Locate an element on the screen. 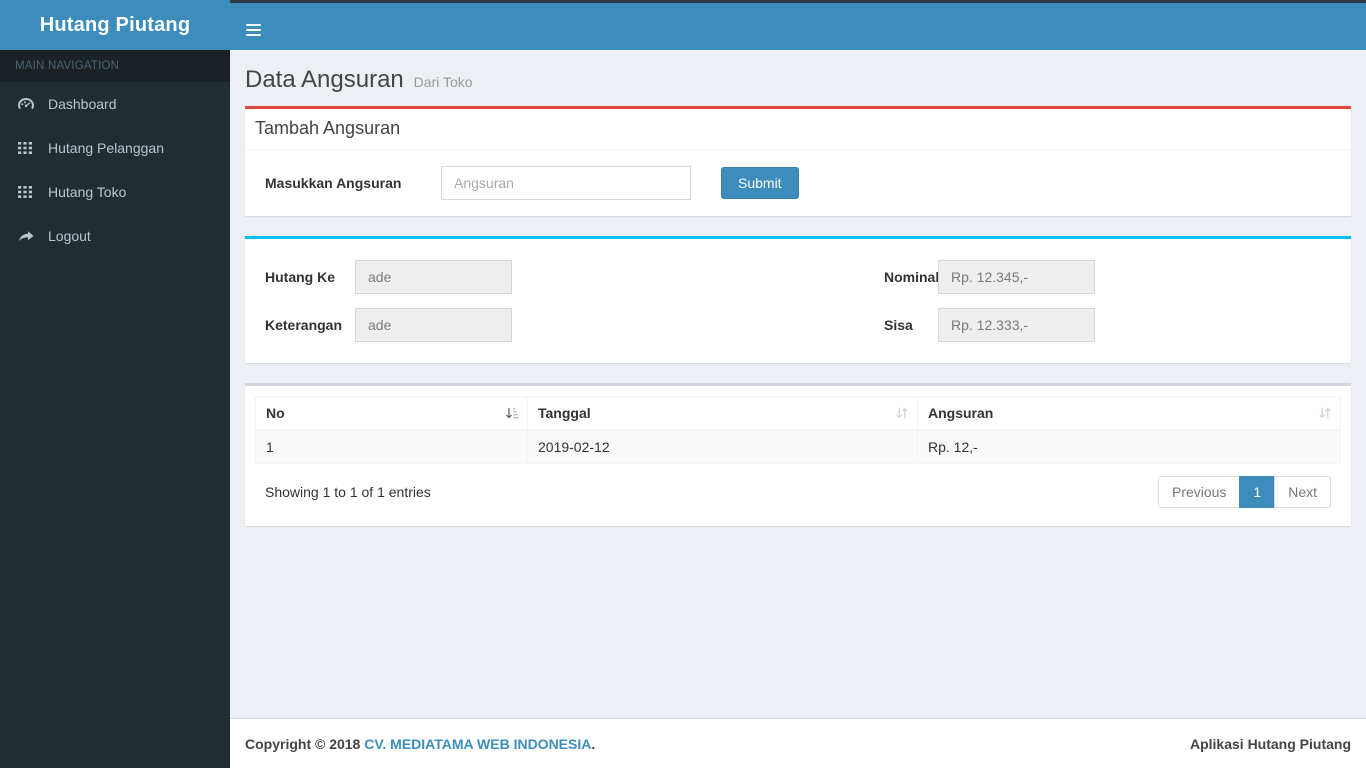 This screenshot has width=1366, height=768. debt-detail-box: Hutang Ke Keterangan Nominal is located at coordinates (798, 299).